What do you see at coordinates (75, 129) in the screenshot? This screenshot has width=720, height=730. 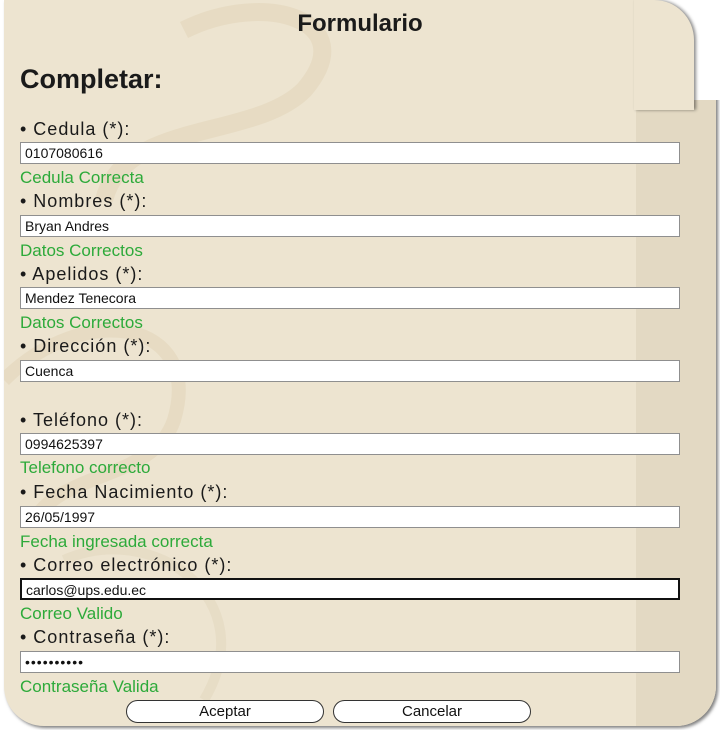 I see `cedula-label: • Cedula (*):` at bounding box center [75, 129].